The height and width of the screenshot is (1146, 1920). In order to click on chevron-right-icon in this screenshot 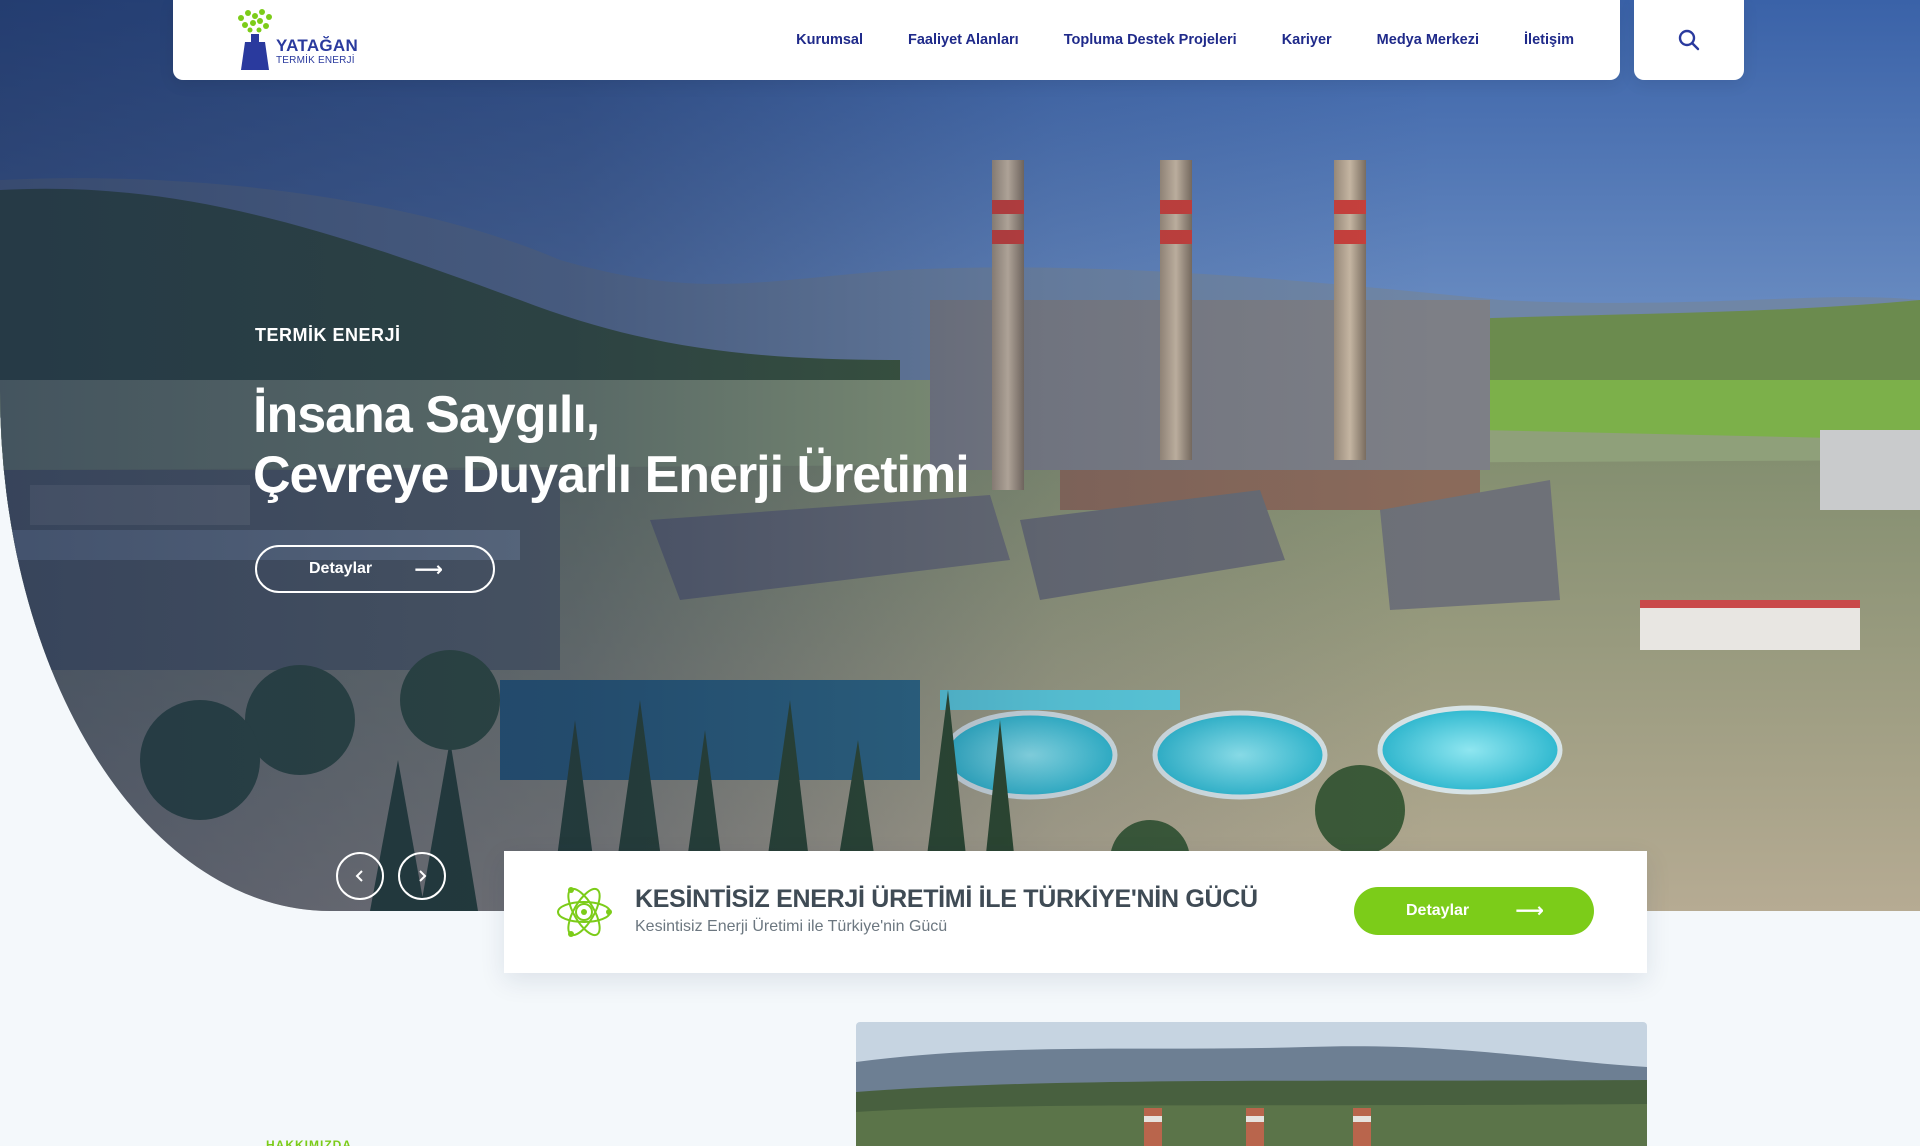, I will do `click(423, 876)`.